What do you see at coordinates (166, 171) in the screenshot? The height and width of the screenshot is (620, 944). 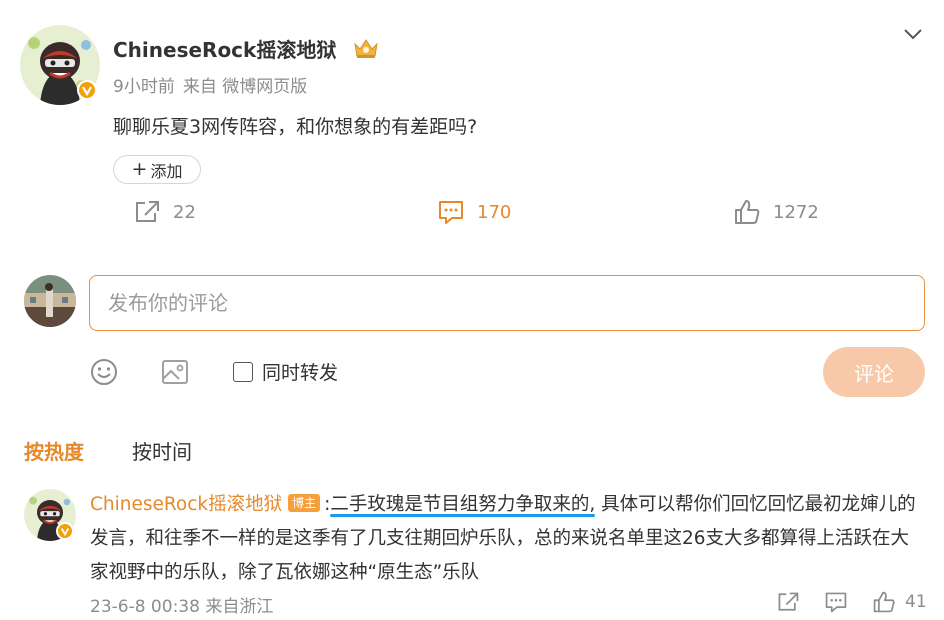 I see `add-tag-label: 添加` at bounding box center [166, 171].